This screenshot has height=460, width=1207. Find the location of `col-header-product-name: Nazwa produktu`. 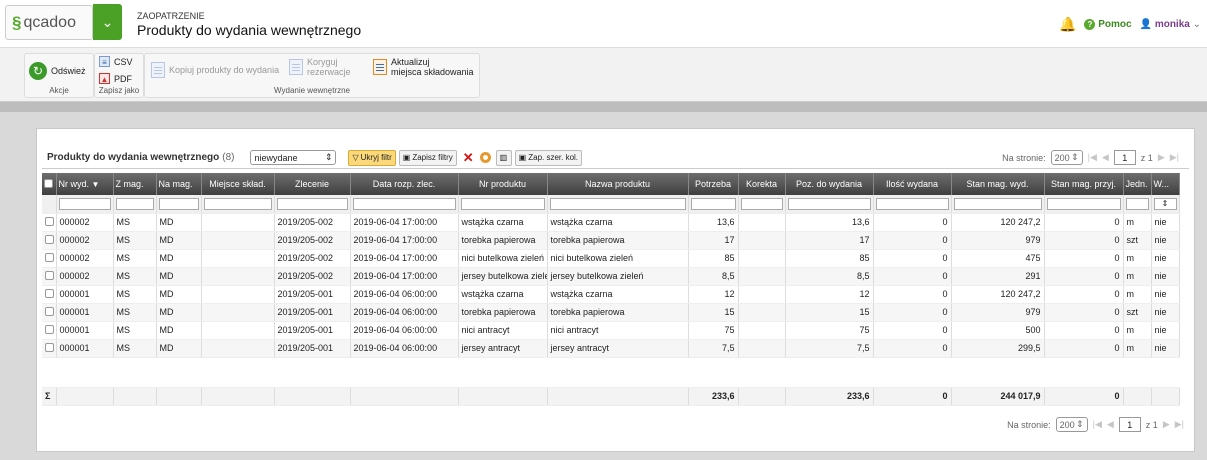

col-header-product-name: Nazwa produktu is located at coordinates (618, 184).